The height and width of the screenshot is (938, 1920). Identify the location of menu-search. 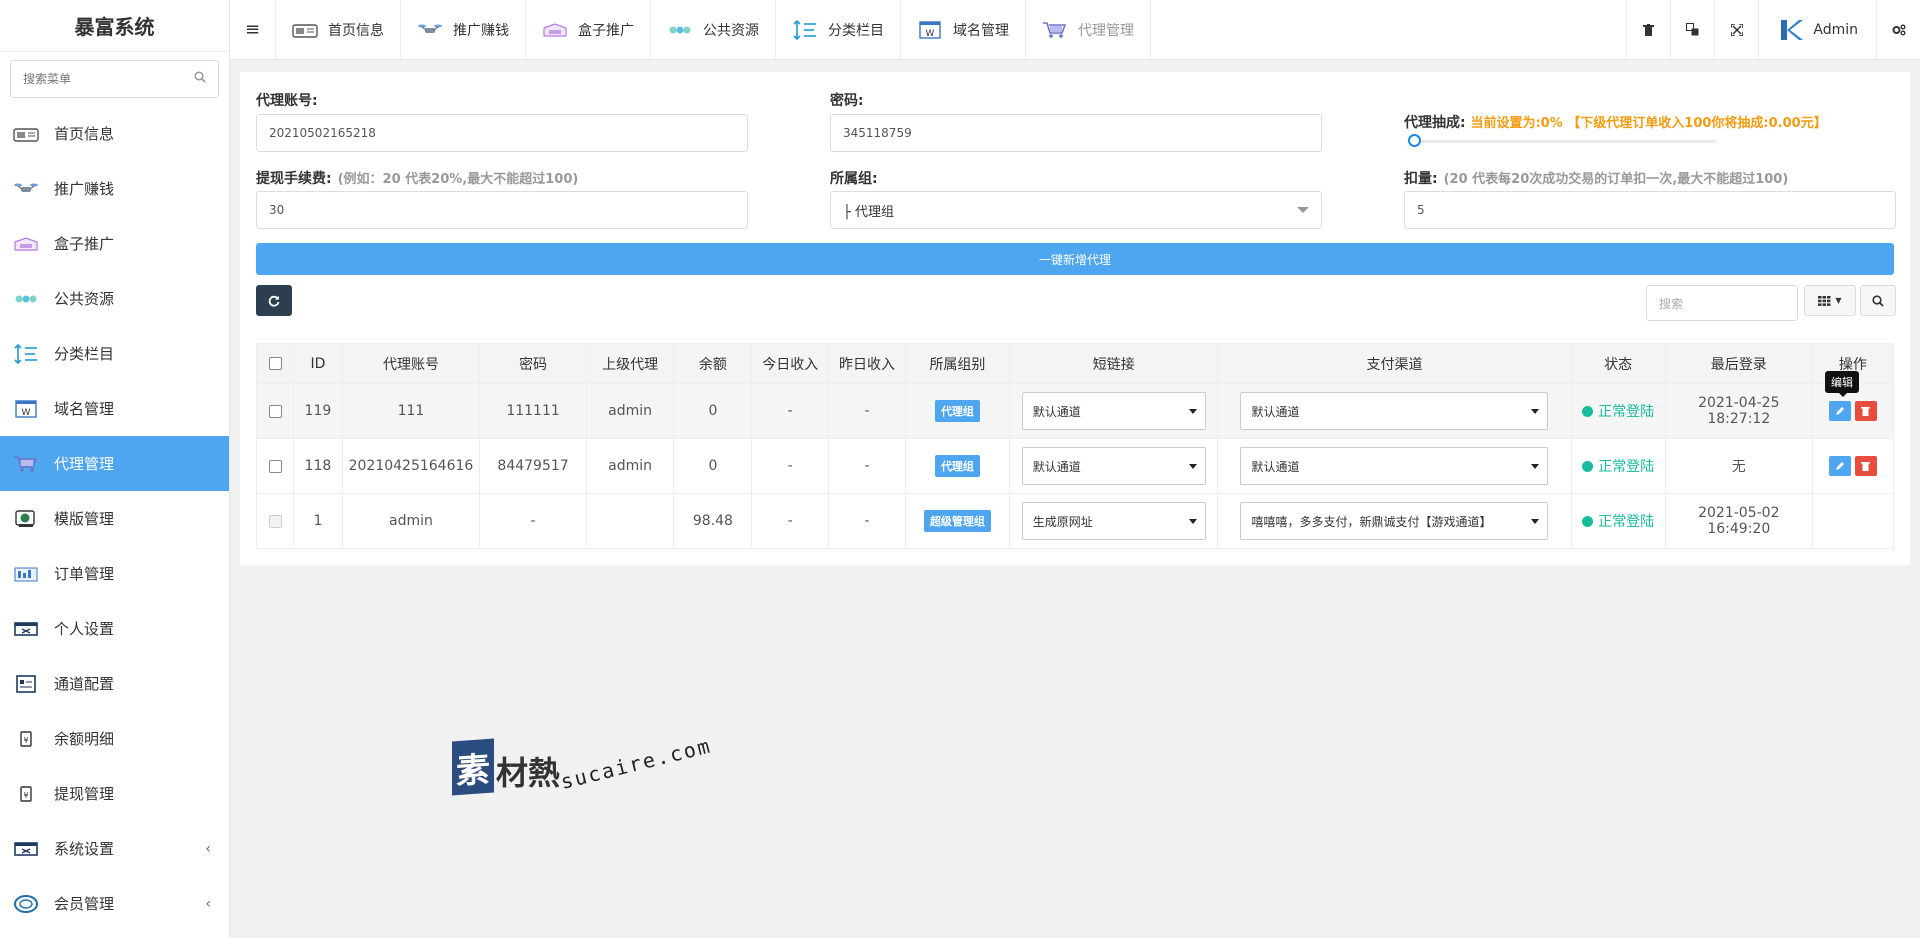
(114, 79).